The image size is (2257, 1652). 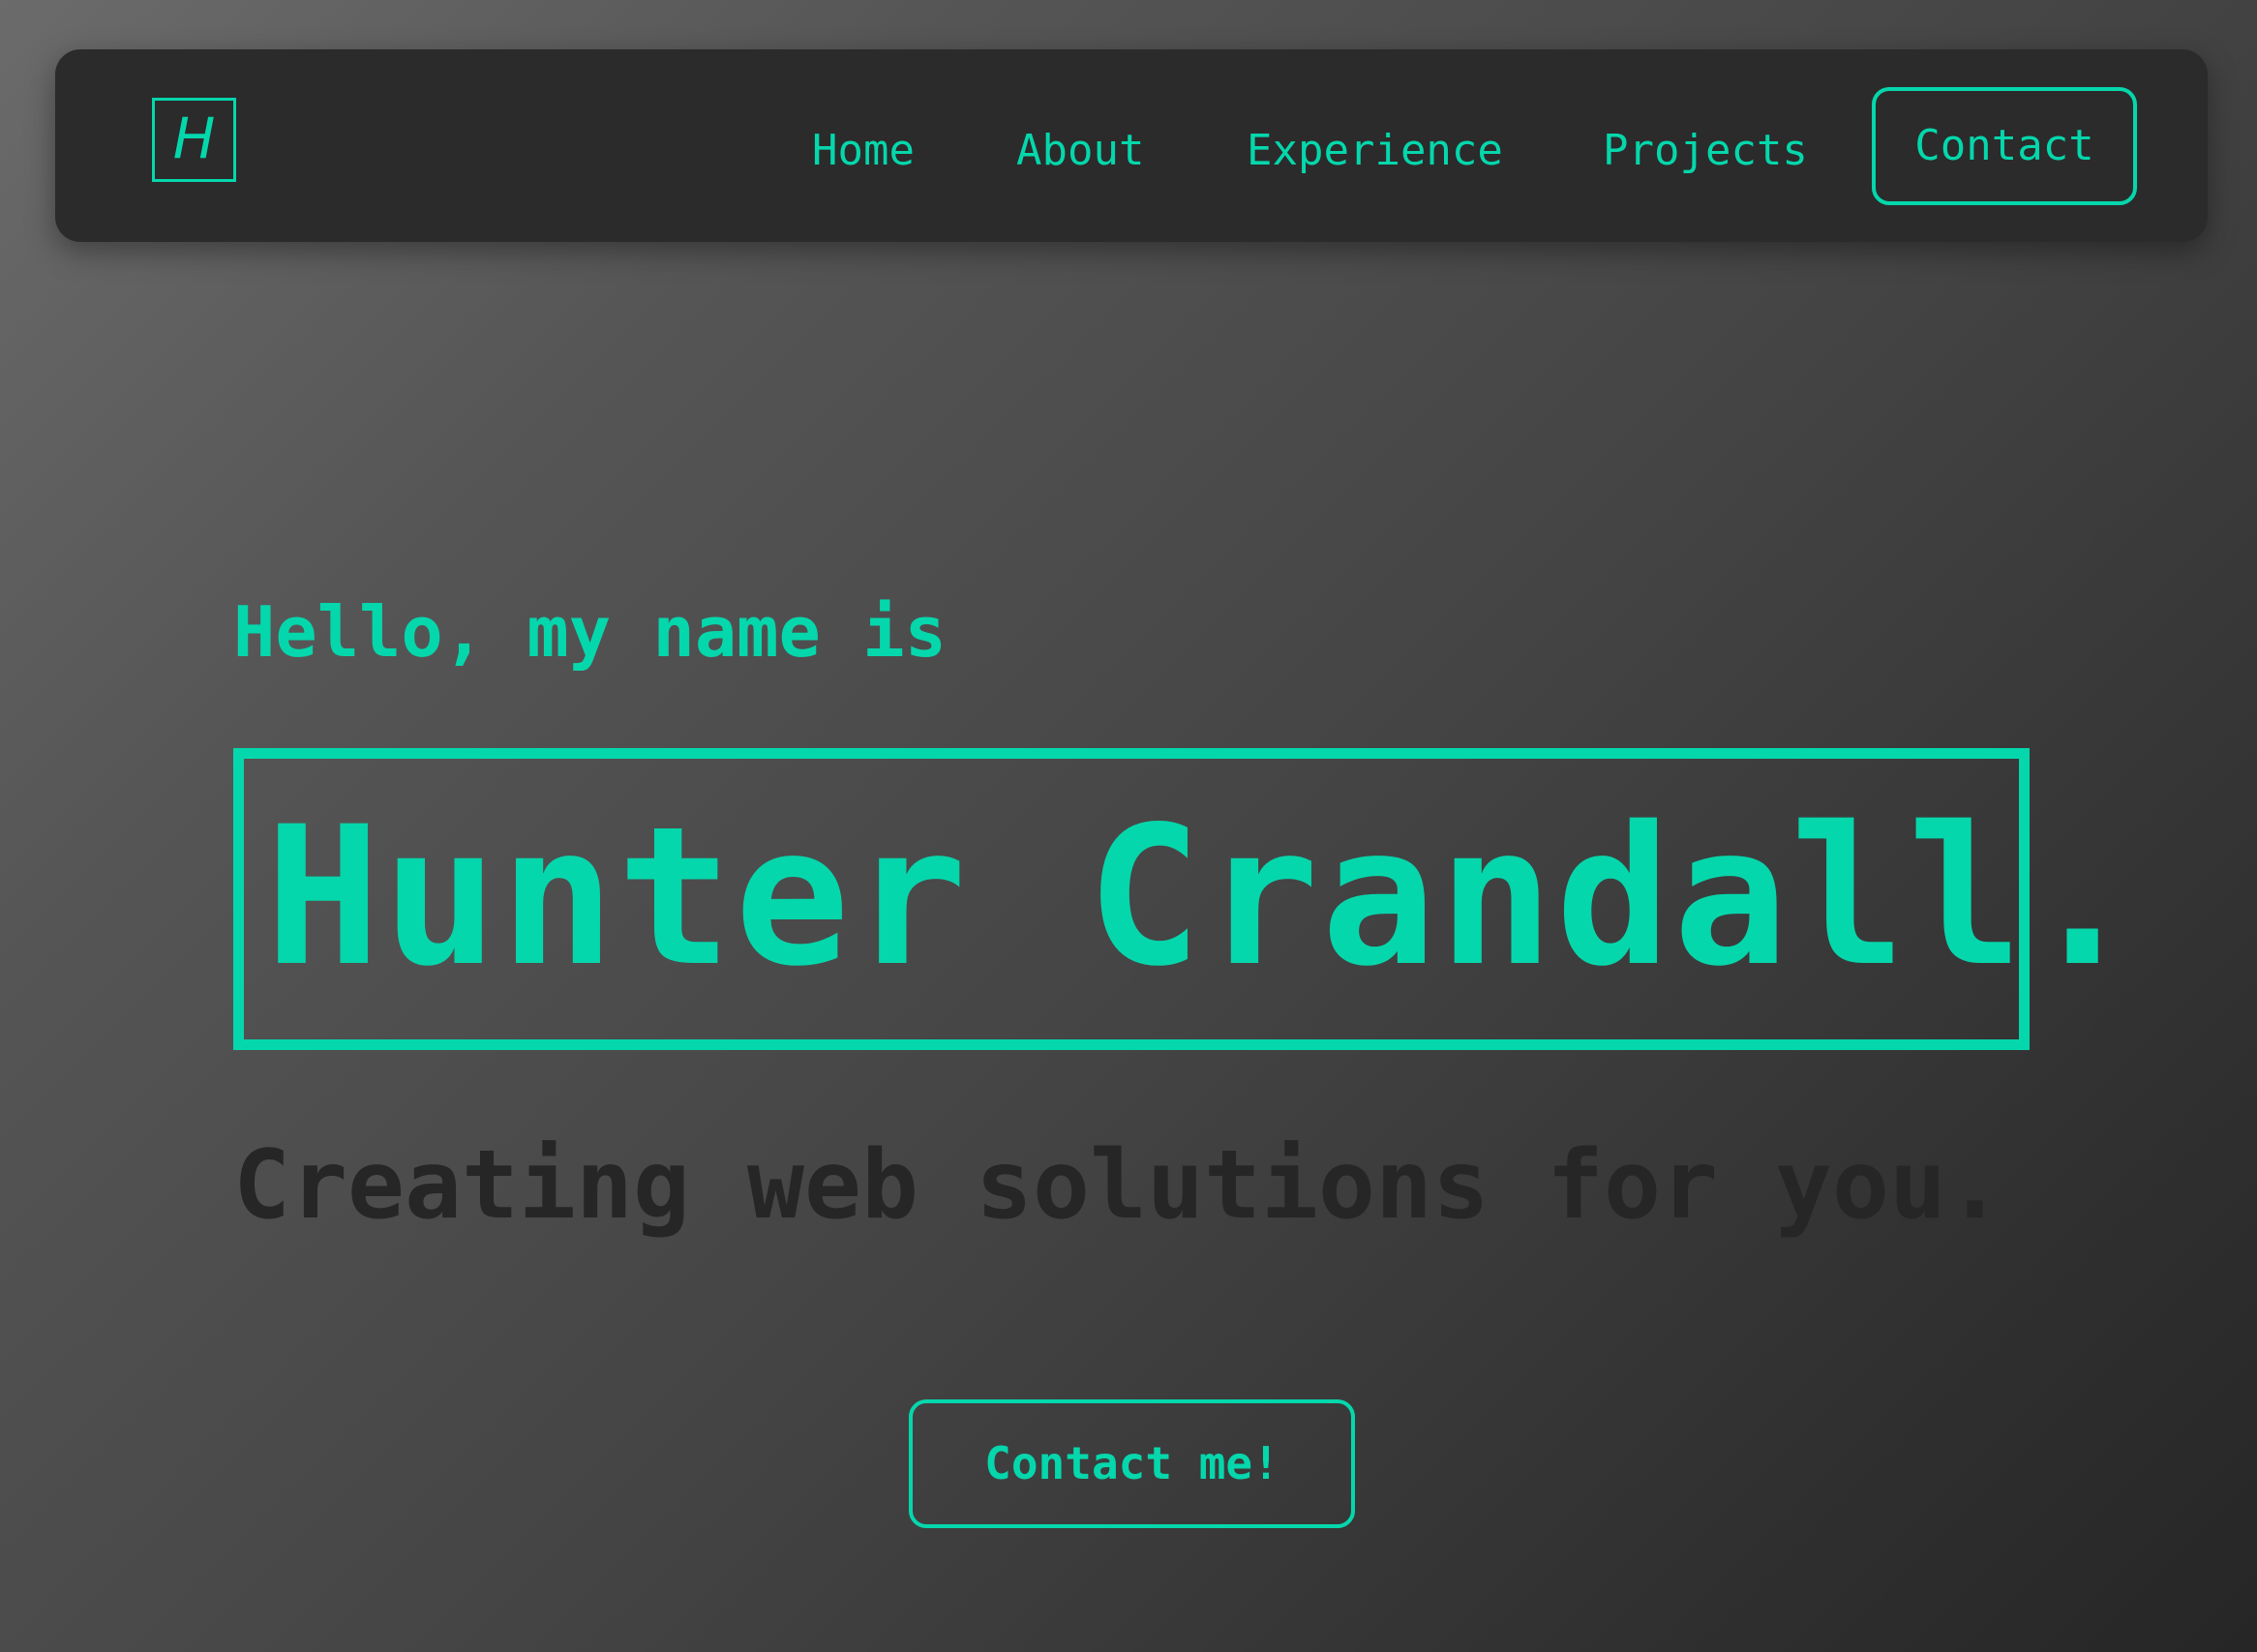 I want to click on contact-me-button: Contact me!, so click(x=1132, y=1463).